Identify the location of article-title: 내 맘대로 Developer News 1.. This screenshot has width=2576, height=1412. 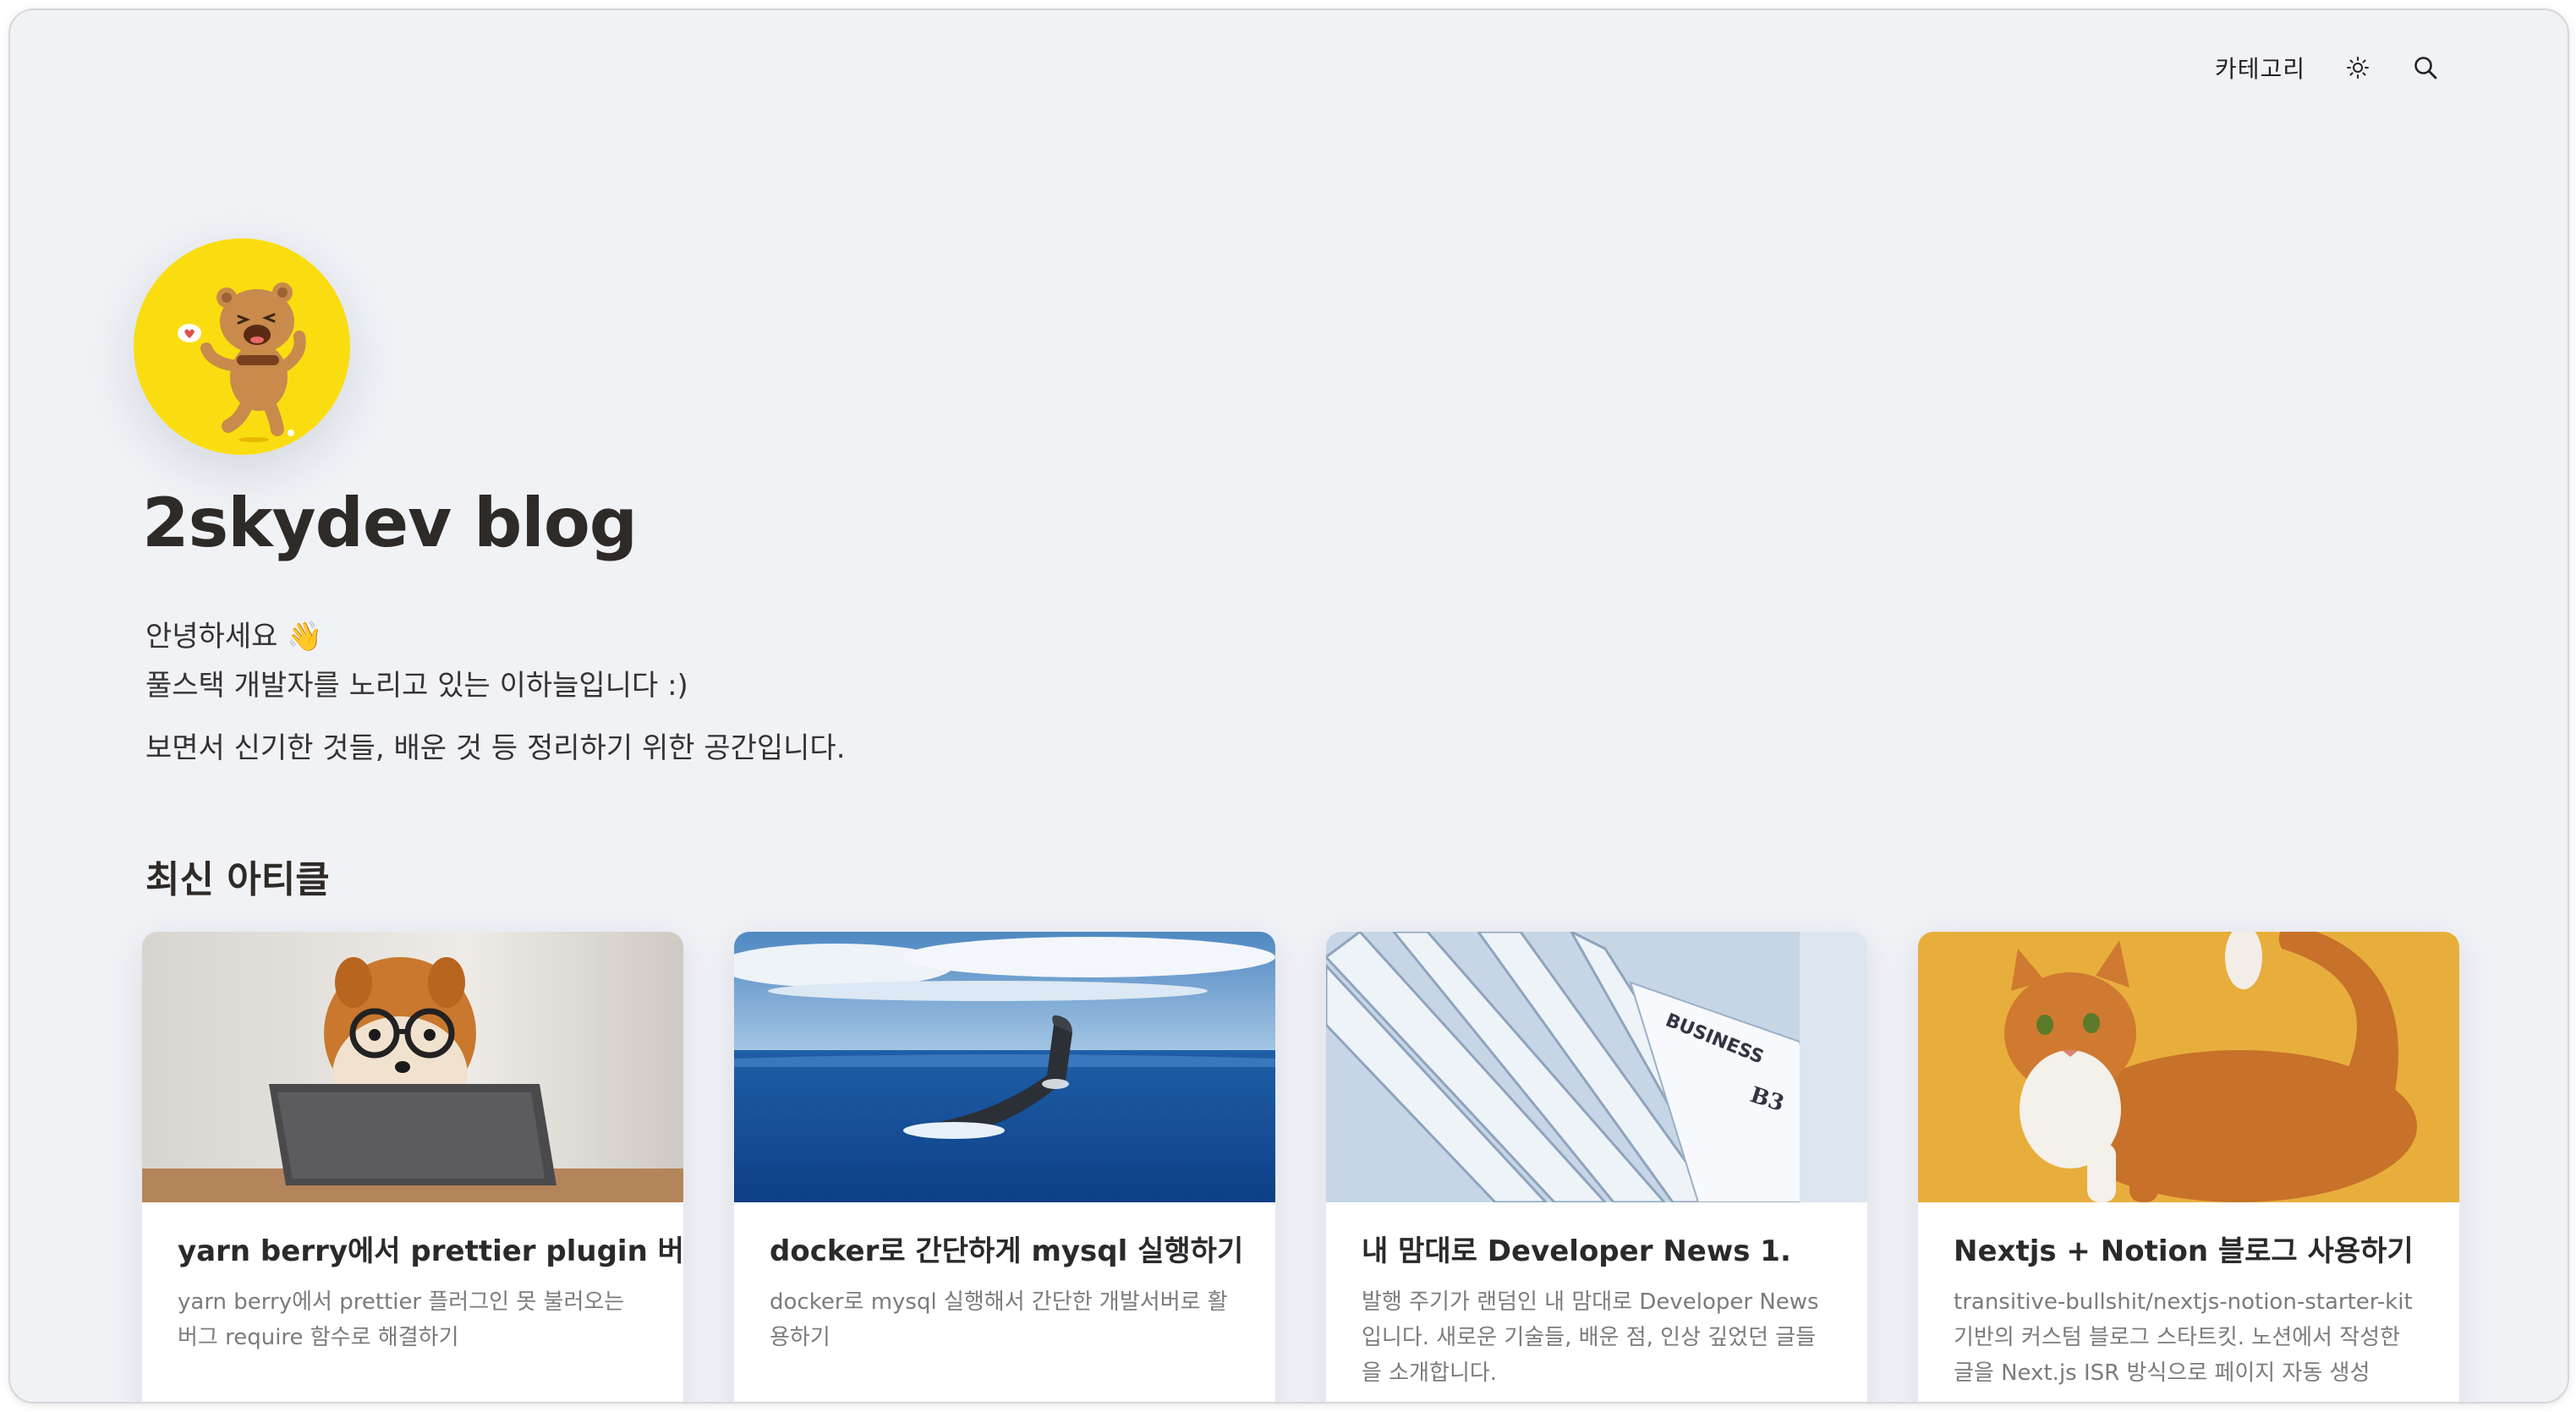
(1597, 1248).